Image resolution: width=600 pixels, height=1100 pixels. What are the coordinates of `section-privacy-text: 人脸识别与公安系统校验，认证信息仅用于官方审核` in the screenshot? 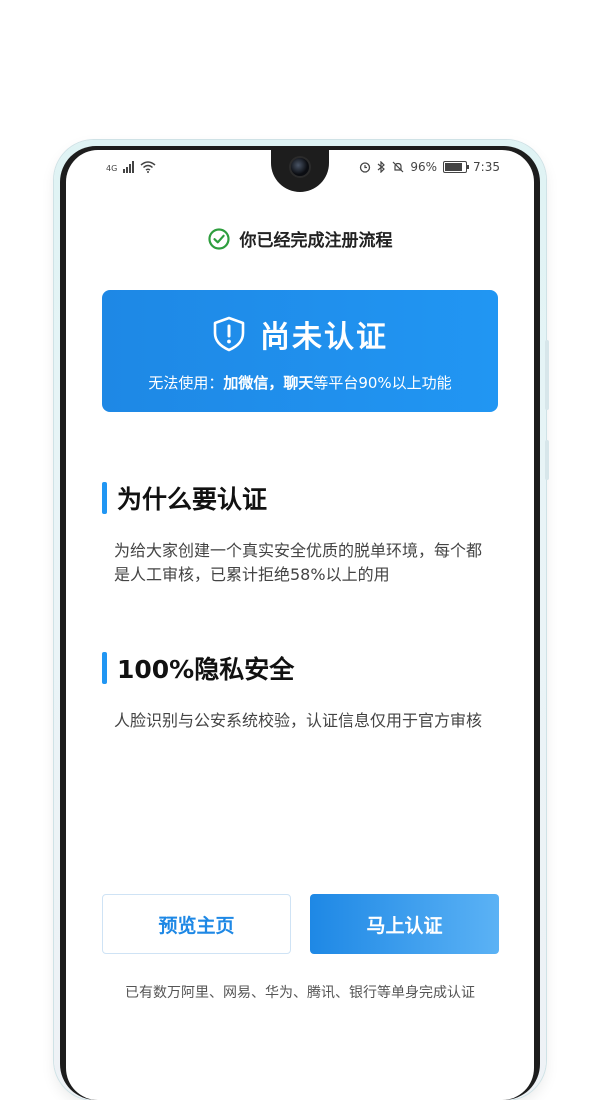 It's located at (298, 720).